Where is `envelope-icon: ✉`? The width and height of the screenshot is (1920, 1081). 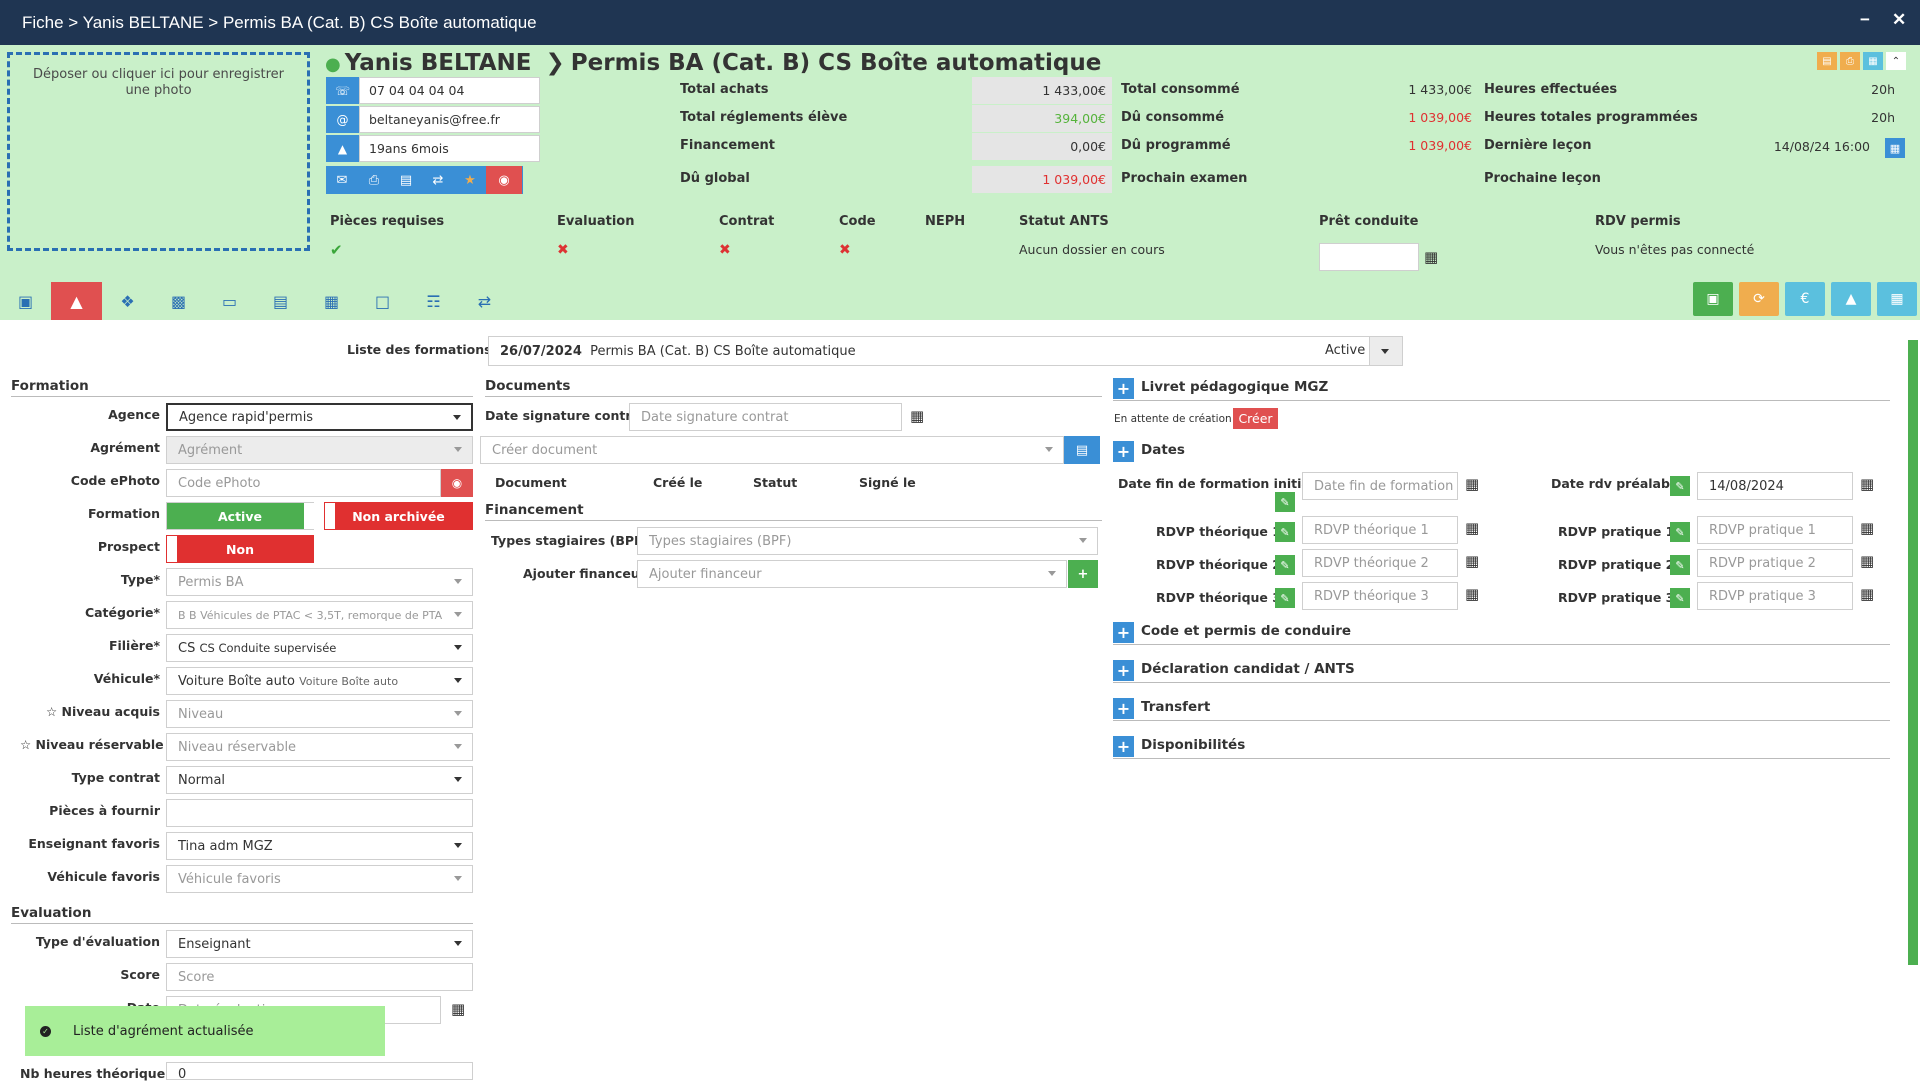 envelope-icon: ✉ is located at coordinates (342, 180).